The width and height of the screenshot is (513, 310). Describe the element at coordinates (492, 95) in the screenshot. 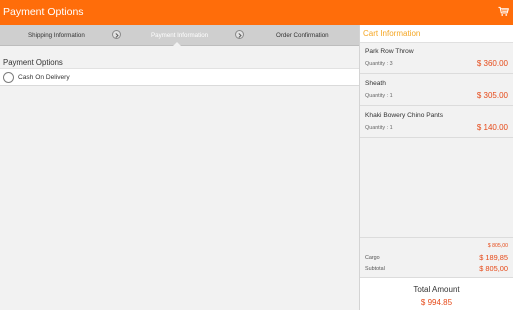

I see `cart-item-price: $ 305.00` at that location.